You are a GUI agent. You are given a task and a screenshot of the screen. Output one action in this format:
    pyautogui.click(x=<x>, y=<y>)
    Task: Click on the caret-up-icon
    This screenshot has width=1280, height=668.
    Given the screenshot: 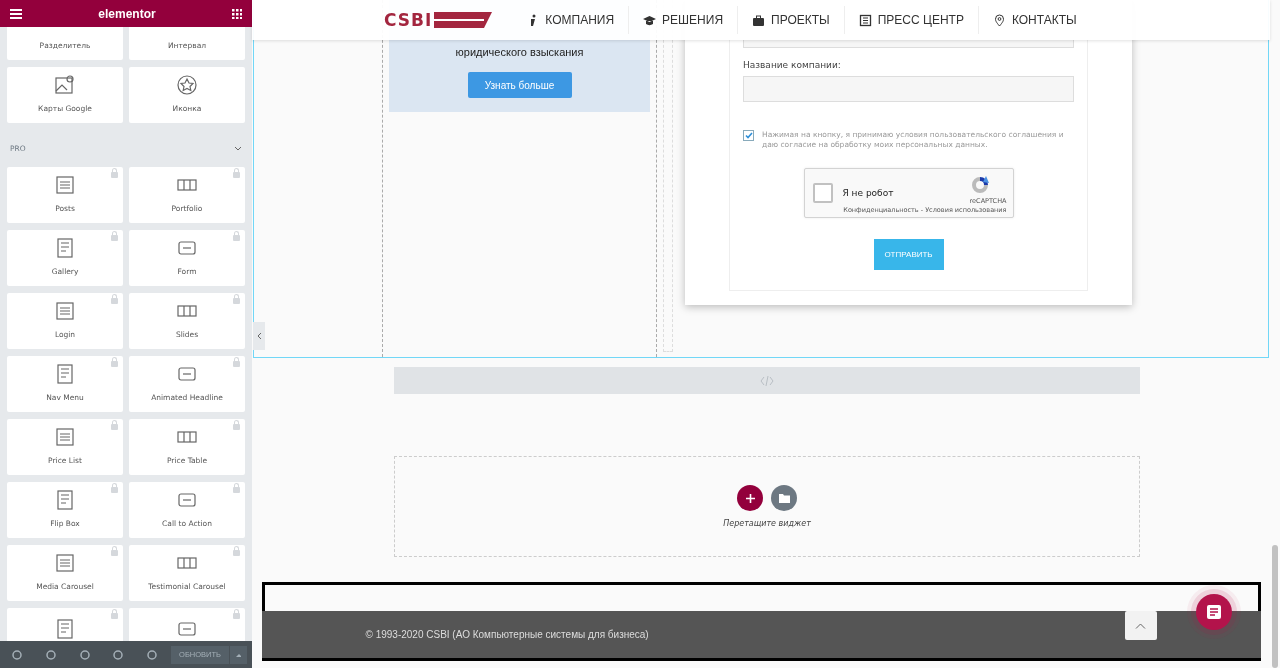 What is the action you would take?
    pyautogui.click(x=238, y=654)
    